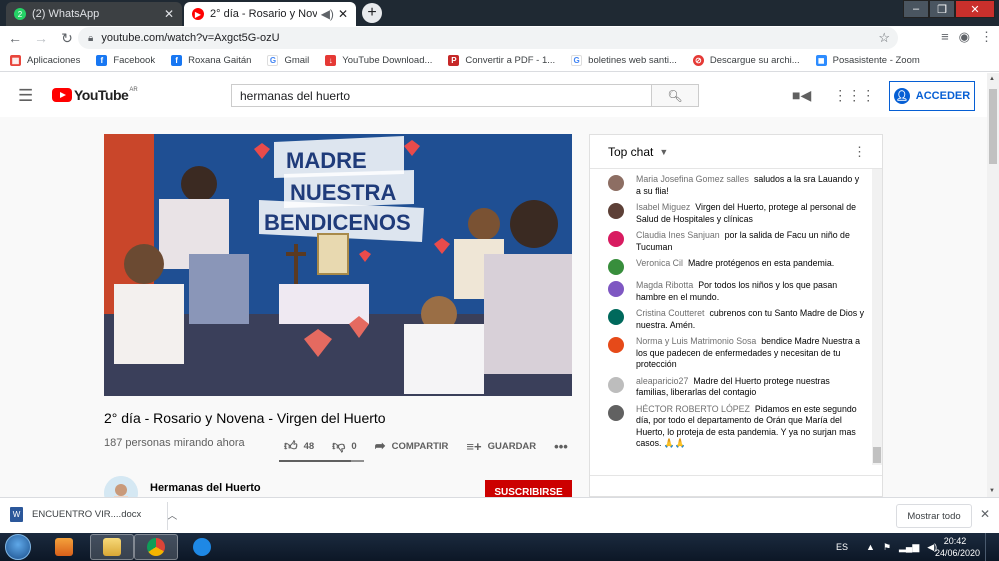 The height and width of the screenshot is (561, 999). What do you see at coordinates (211, 60) in the screenshot?
I see `bookmark-item: f Roxana Gaitán` at bounding box center [211, 60].